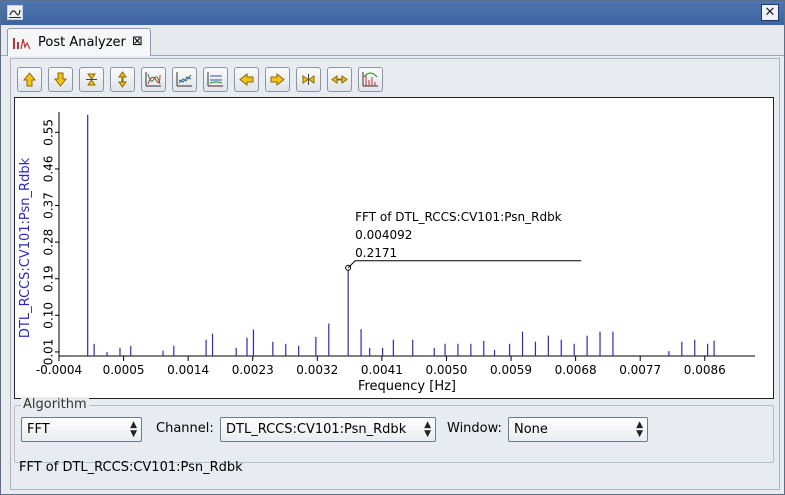 Image resolution: width=785 pixels, height=495 pixels. I want to click on up-arrow-icon, so click(29, 79).